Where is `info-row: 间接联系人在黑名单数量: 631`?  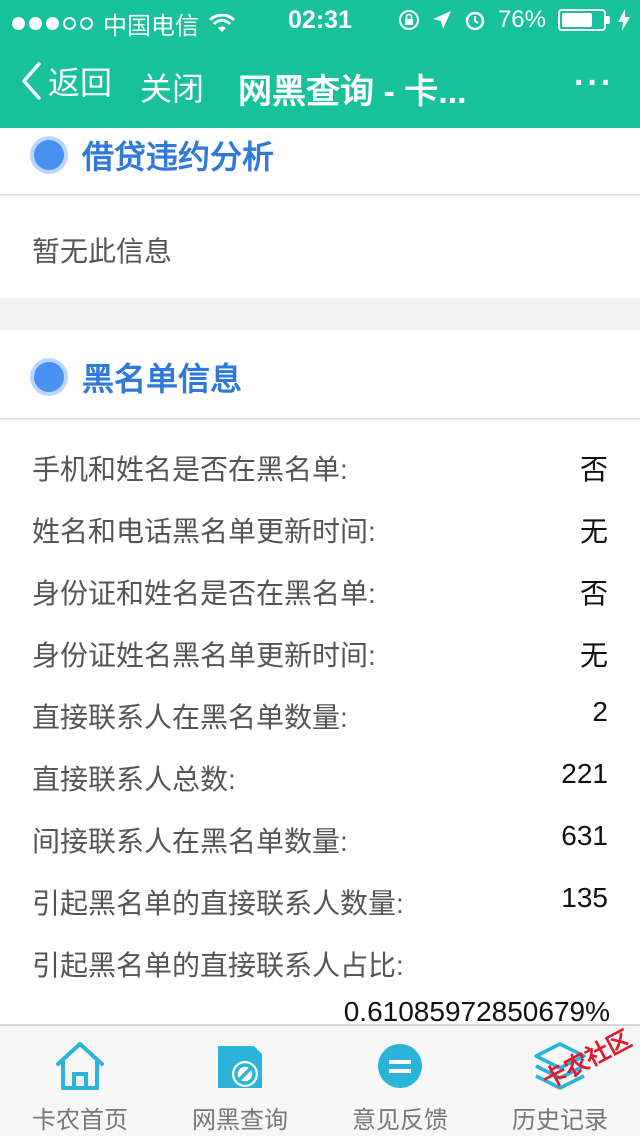
info-row: 间接联系人在黑名单数量: 631 is located at coordinates (320, 825).